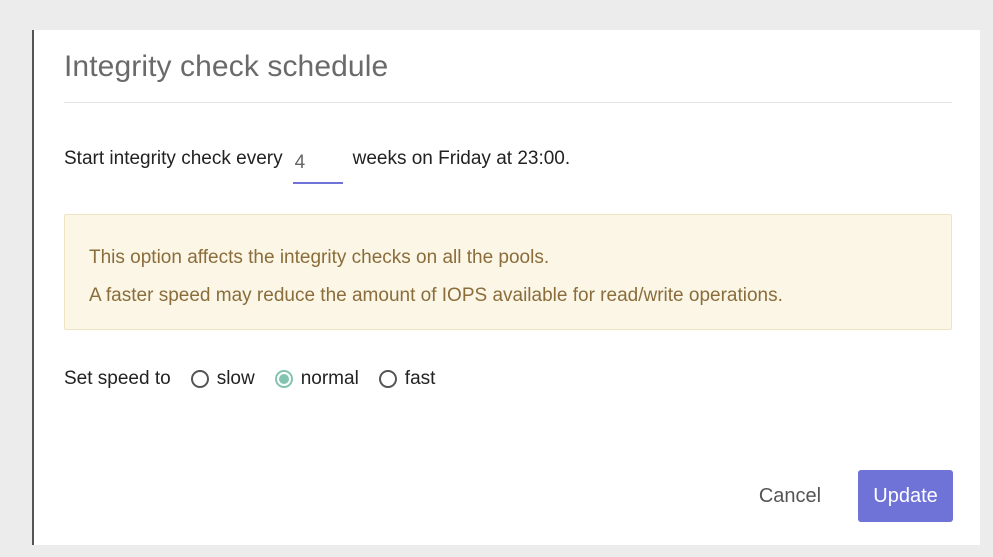  I want to click on speed-option-label: fast, so click(420, 378).